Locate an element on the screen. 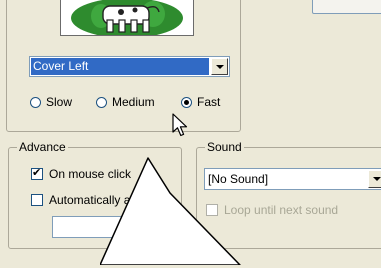 The image size is (381, 268). advance-group-title: Advance is located at coordinates (42, 147).